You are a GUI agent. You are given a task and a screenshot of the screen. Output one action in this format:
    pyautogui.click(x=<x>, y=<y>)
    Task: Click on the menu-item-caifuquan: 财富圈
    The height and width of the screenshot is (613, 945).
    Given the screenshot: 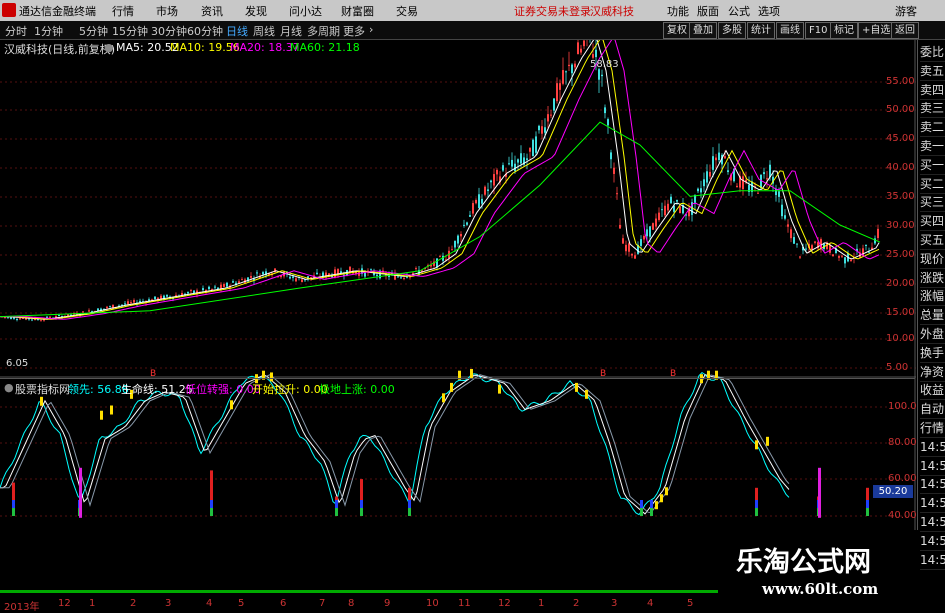 What is the action you would take?
    pyautogui.click(x=357, y=11)
    